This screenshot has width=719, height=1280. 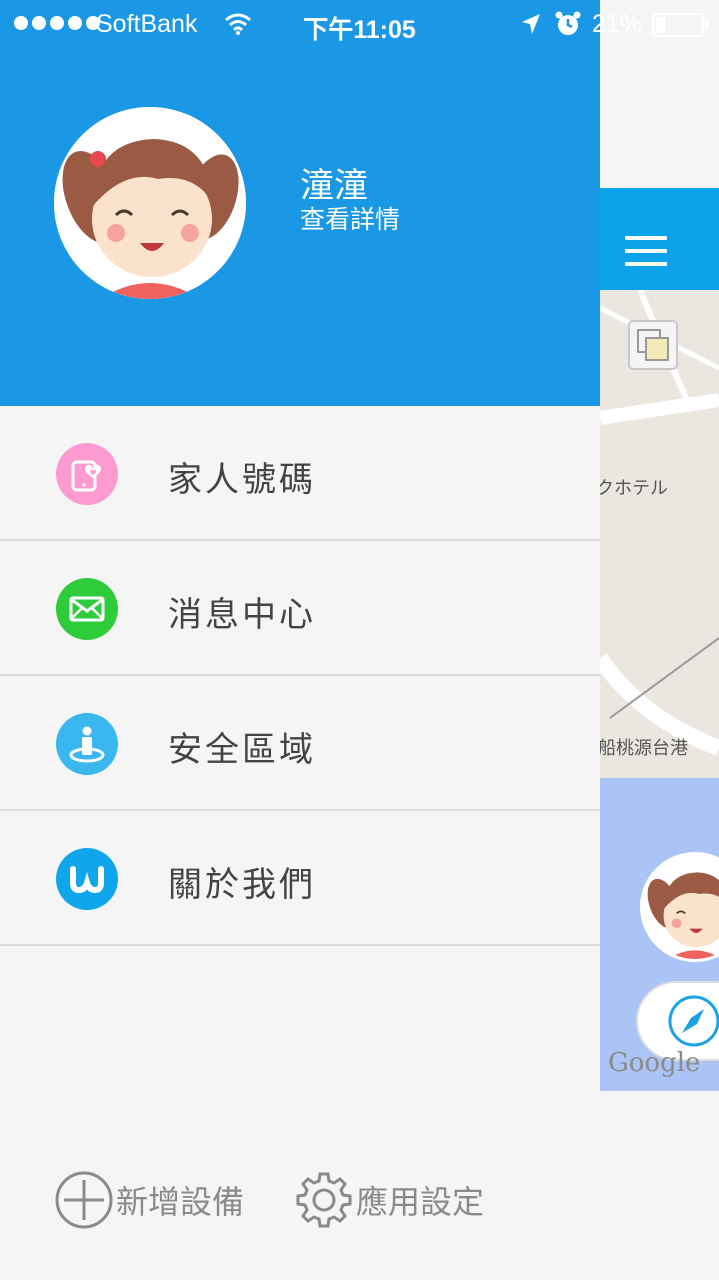 I want to click on w-logo-icon, so click(x=87, y=879).